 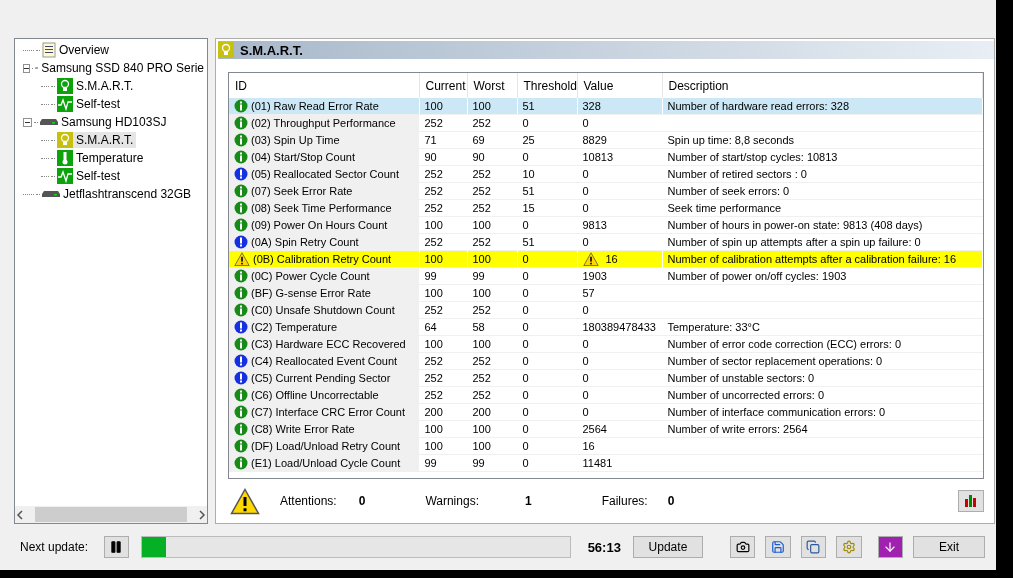 I want to click on update-button: Update, so click(x=668, y=547).